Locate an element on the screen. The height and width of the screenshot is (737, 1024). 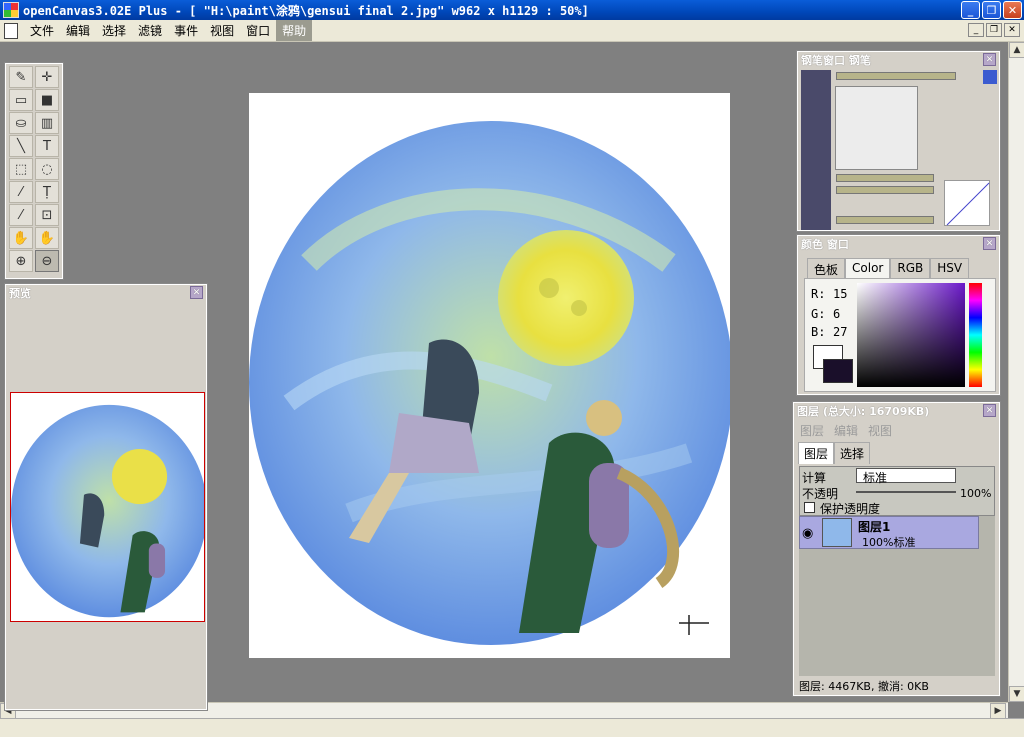
color-picker-area: R: 15 G: 6 B: 27 is located at coordinates (900, 335).